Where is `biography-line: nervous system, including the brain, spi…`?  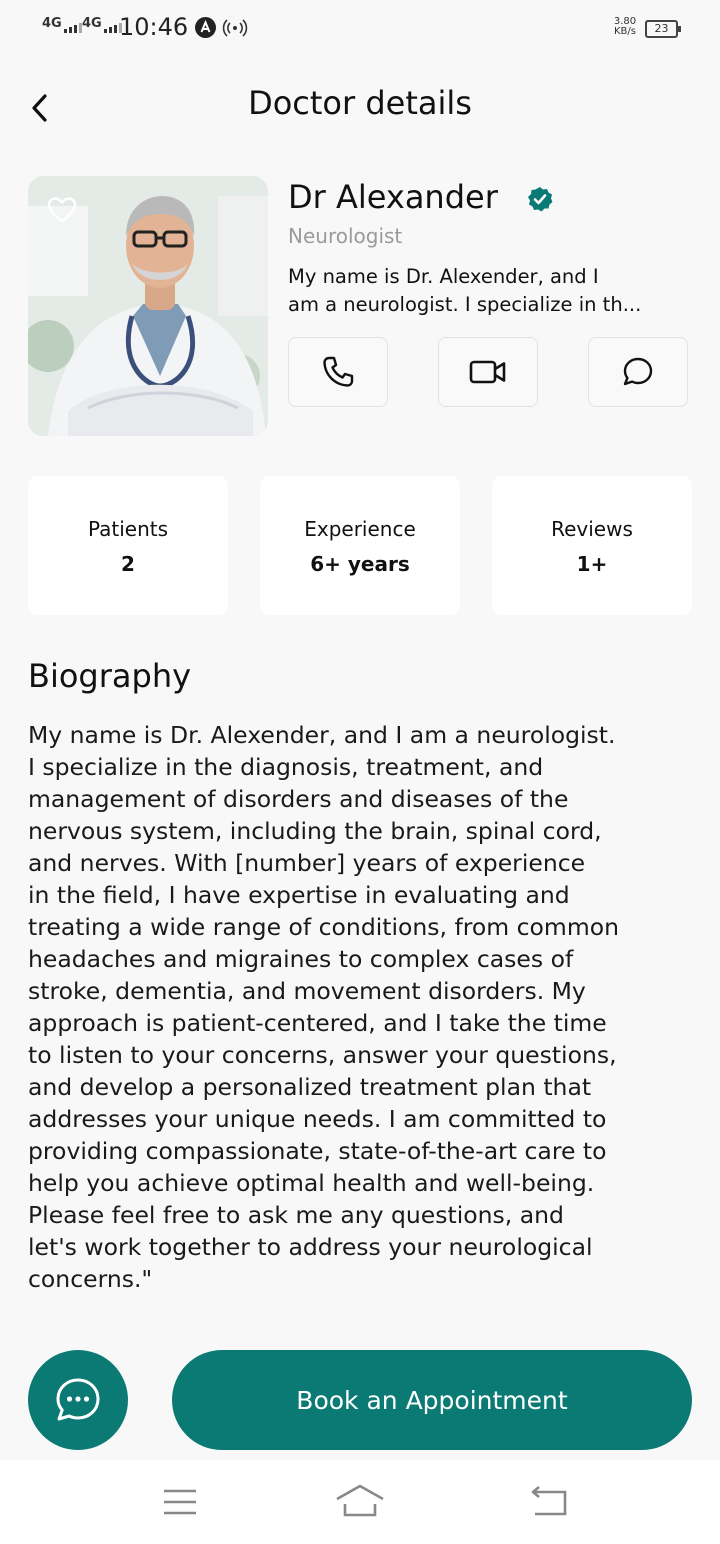
biography-line: nervous system, including the brain, spi… is located at coordinates (315, 831).